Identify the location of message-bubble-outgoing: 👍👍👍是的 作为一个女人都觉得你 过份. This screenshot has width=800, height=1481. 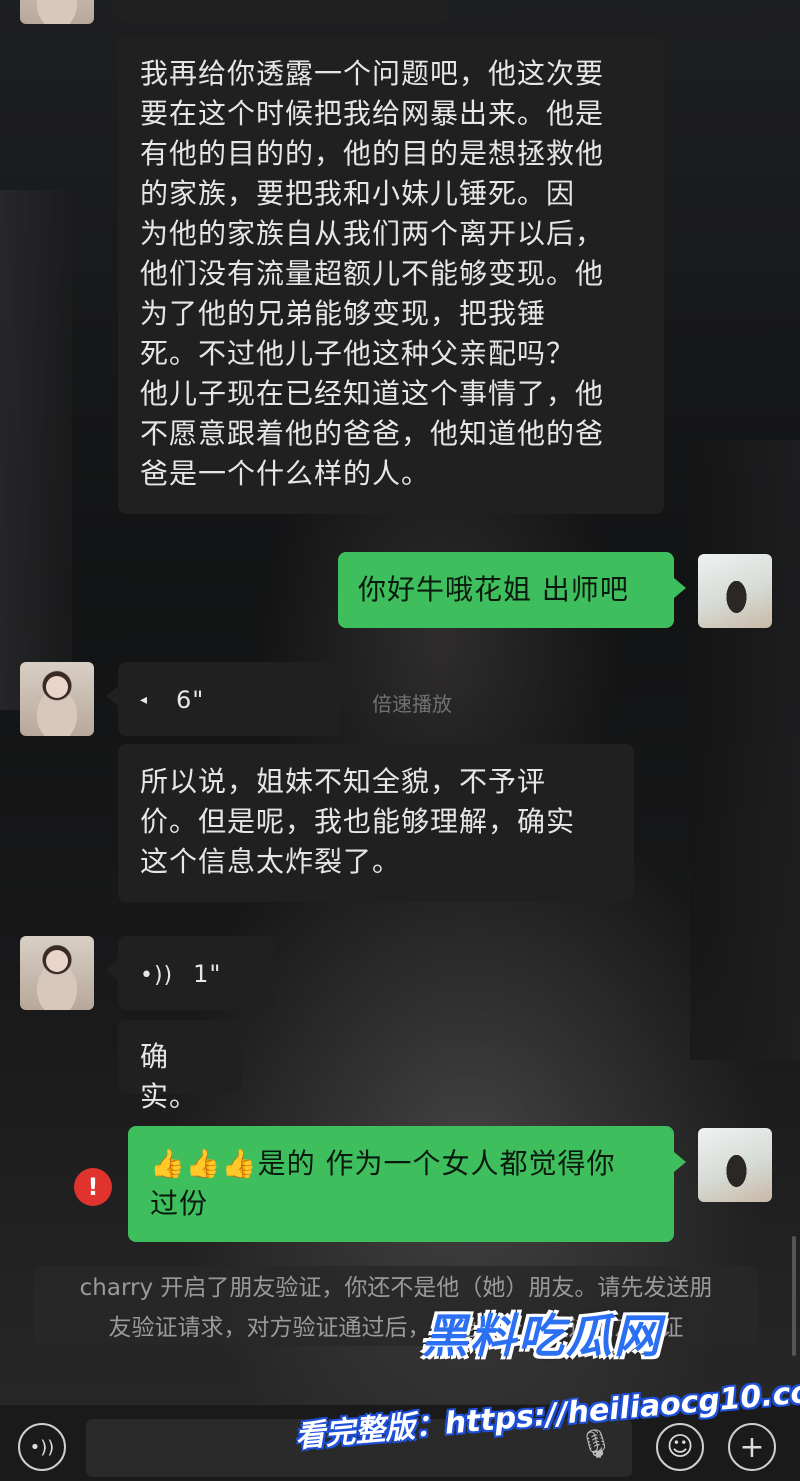
(407, 1184).